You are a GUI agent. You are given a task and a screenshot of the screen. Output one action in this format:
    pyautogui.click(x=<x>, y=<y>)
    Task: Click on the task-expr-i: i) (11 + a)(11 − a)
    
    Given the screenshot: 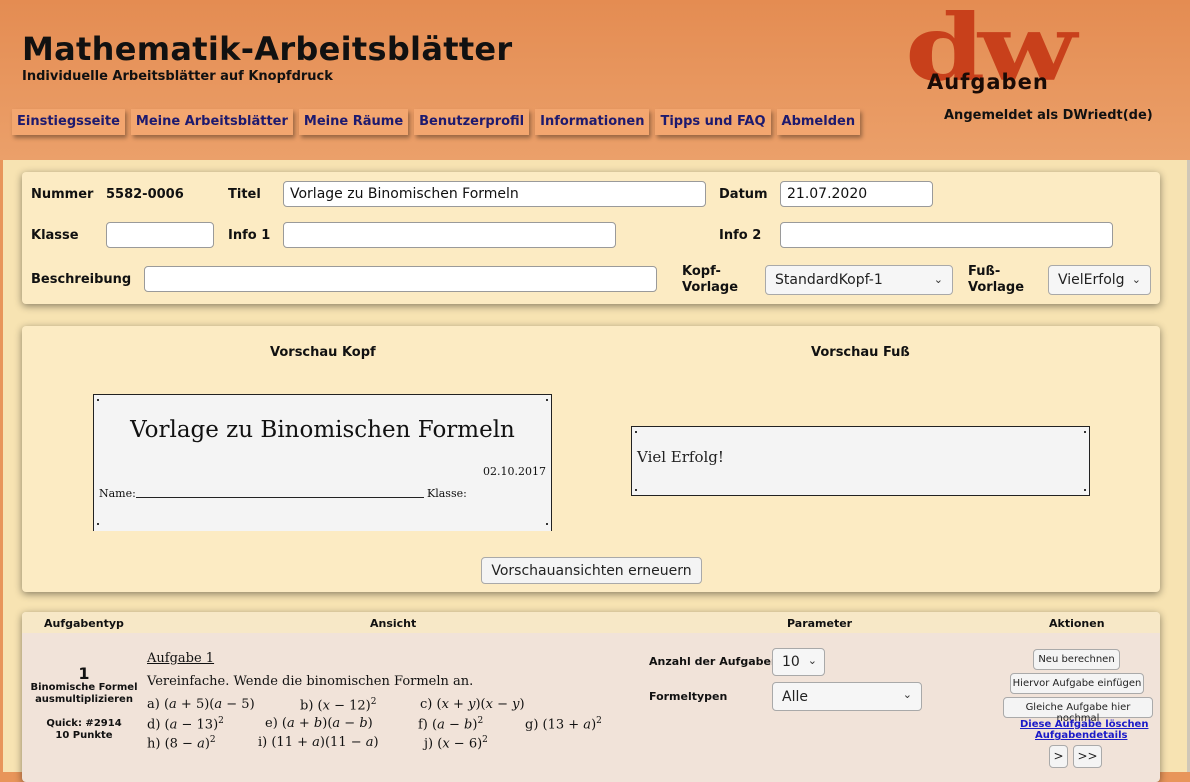 What is the action you would take?
    pyautogui.click(x=318, y=742)
    